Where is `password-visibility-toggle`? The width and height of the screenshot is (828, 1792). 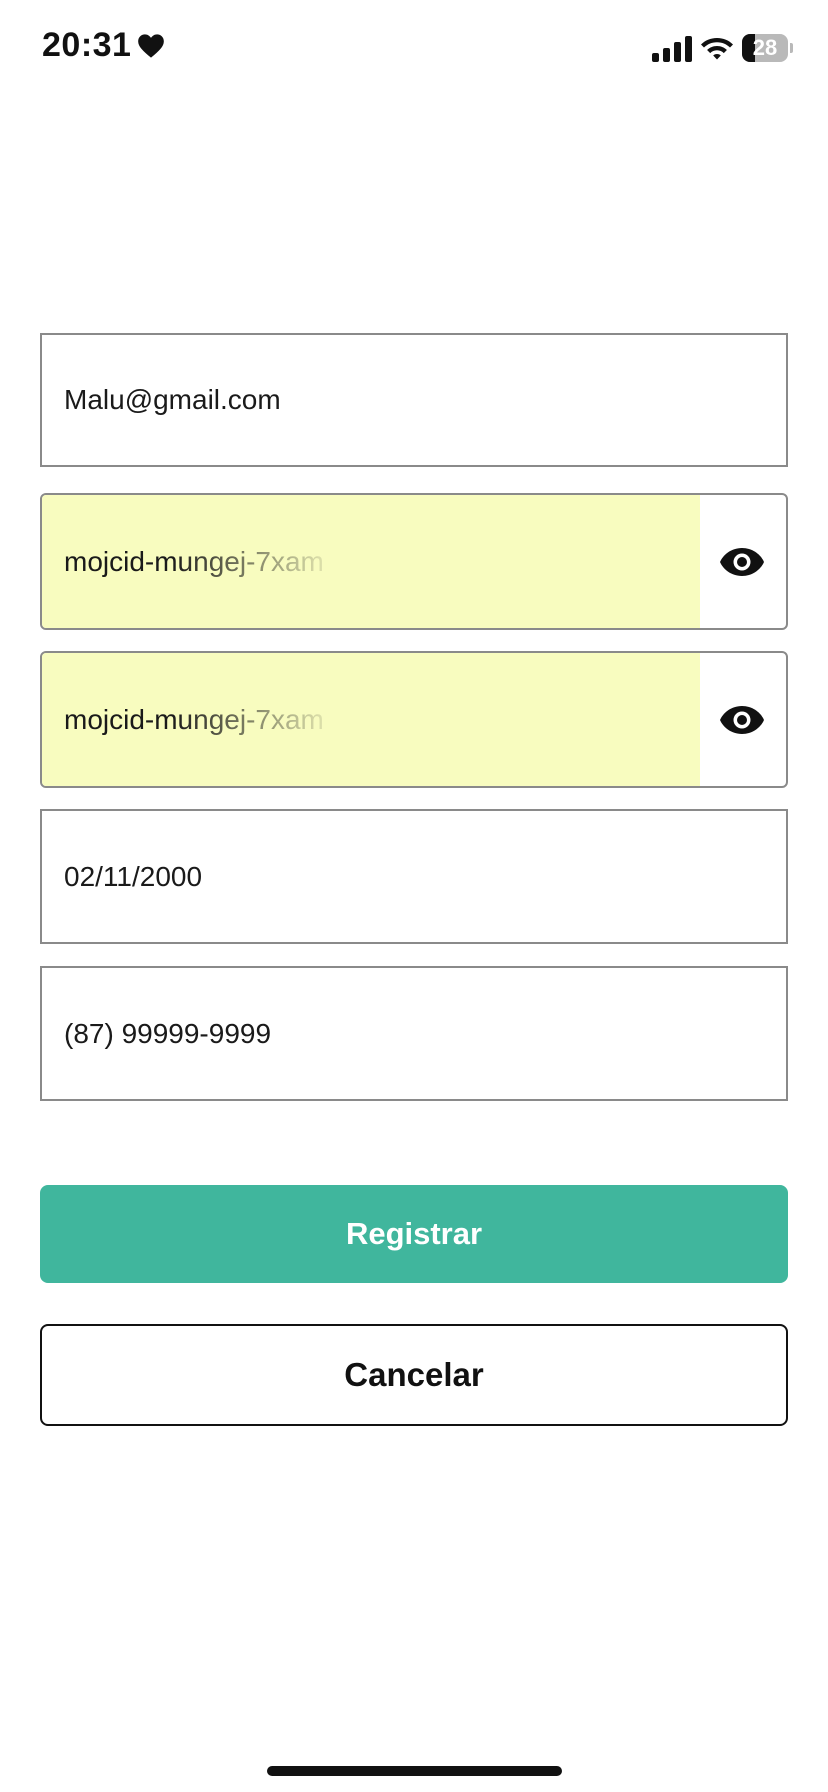 password-visibility-toggle is located at coordinates (742, 562).